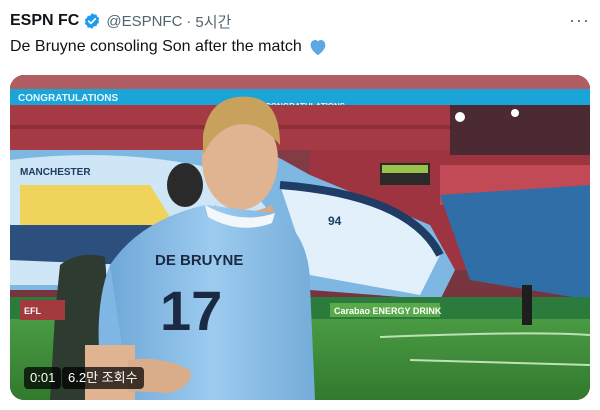  What do you see at coordinates (213, 21) in the screenshot?
I see `post-time: 5시간` at bounding box center [213, 21].